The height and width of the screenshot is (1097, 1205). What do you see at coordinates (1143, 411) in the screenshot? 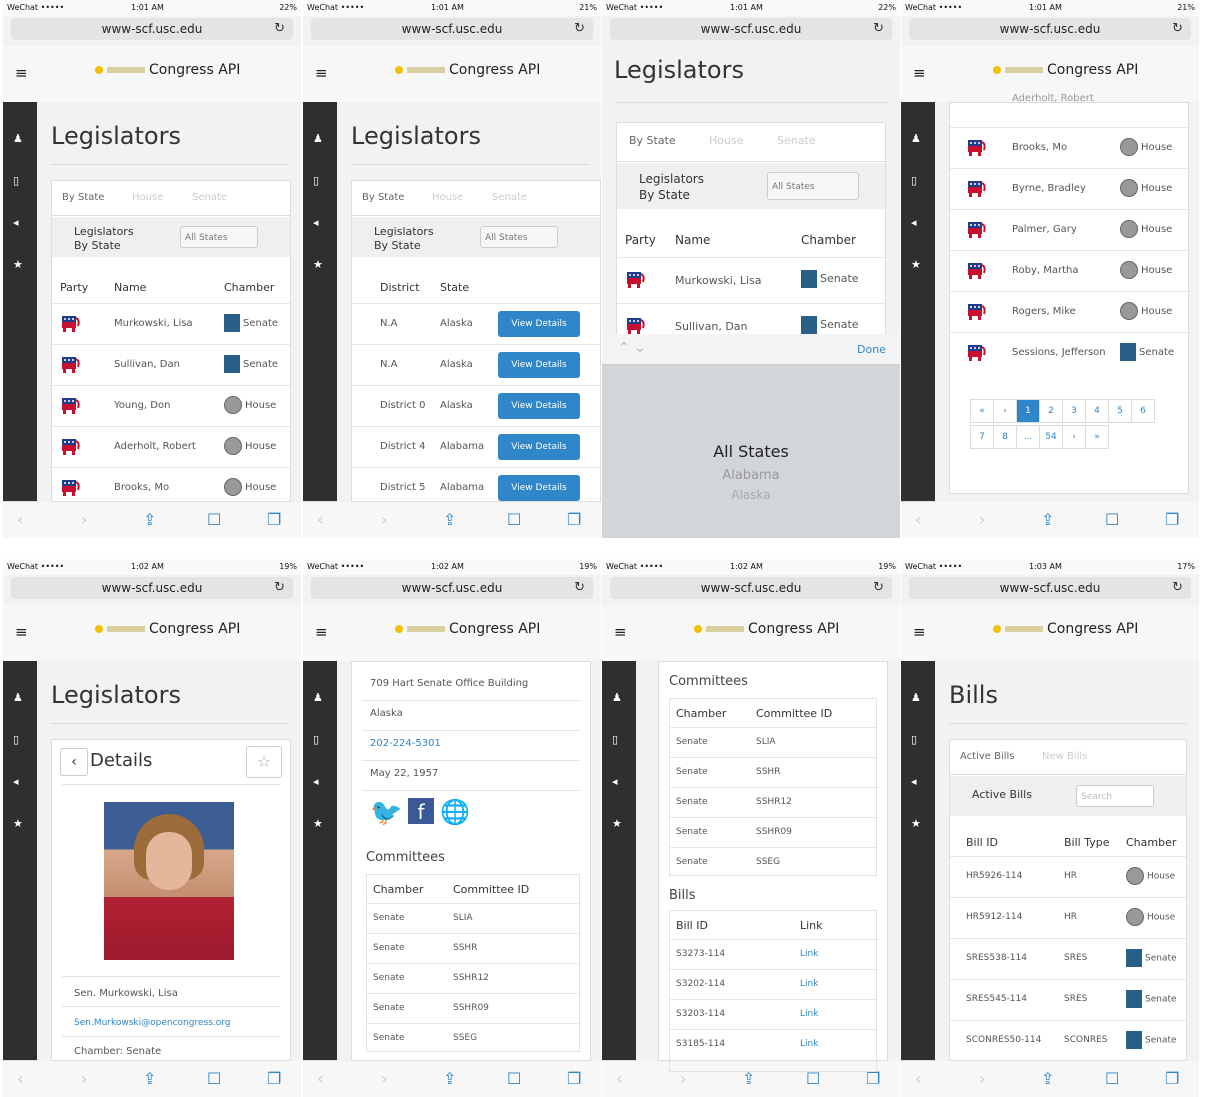
I see `page-link: 6` at bounding box center [1143, 411].